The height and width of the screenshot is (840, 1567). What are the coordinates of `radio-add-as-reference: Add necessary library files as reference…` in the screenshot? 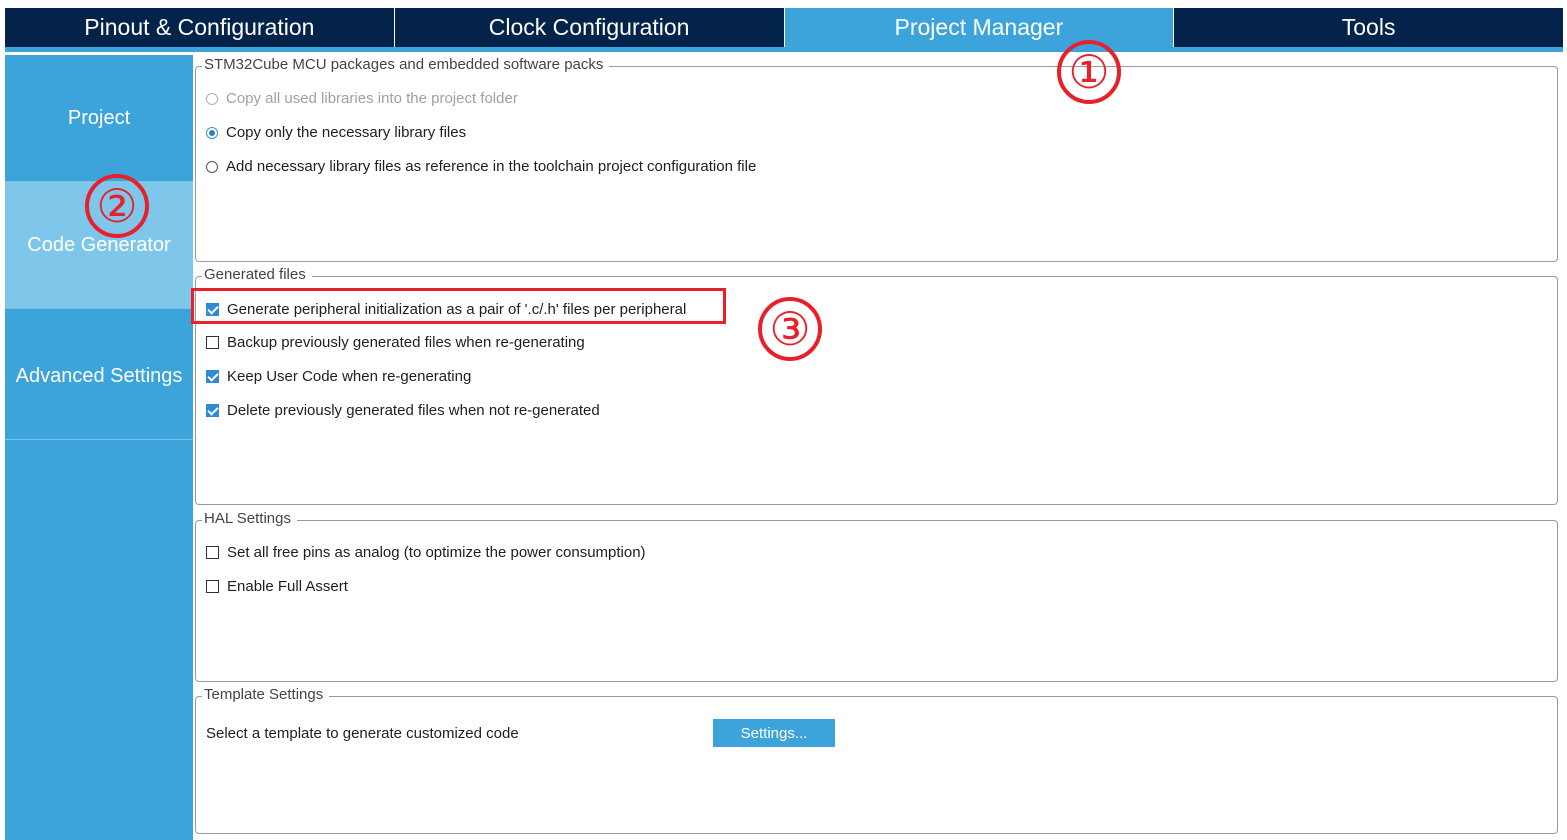 It's located at (481, 166).